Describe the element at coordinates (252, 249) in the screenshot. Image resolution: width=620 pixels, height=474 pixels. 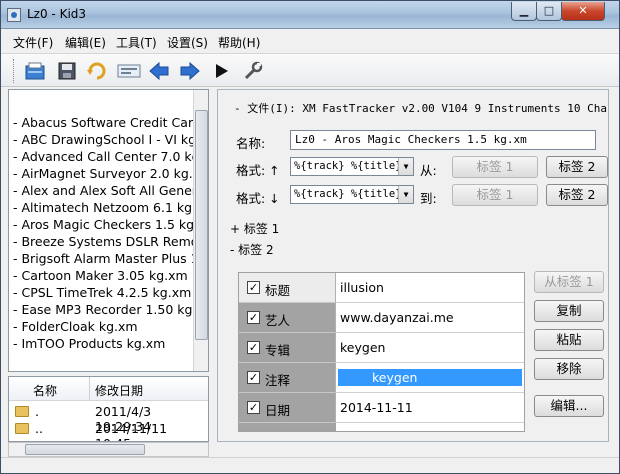
I see `tag2-section-toggle: - 标签 2` at that location.